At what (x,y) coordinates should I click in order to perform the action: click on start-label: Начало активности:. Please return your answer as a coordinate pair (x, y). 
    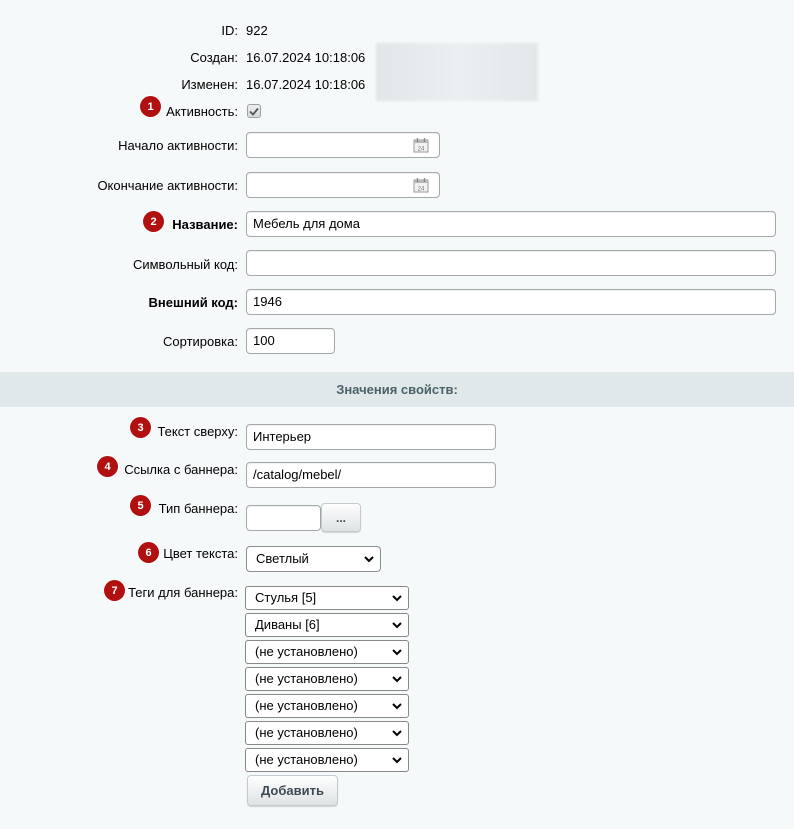
    Looking at the image, I should click on (178, 145).